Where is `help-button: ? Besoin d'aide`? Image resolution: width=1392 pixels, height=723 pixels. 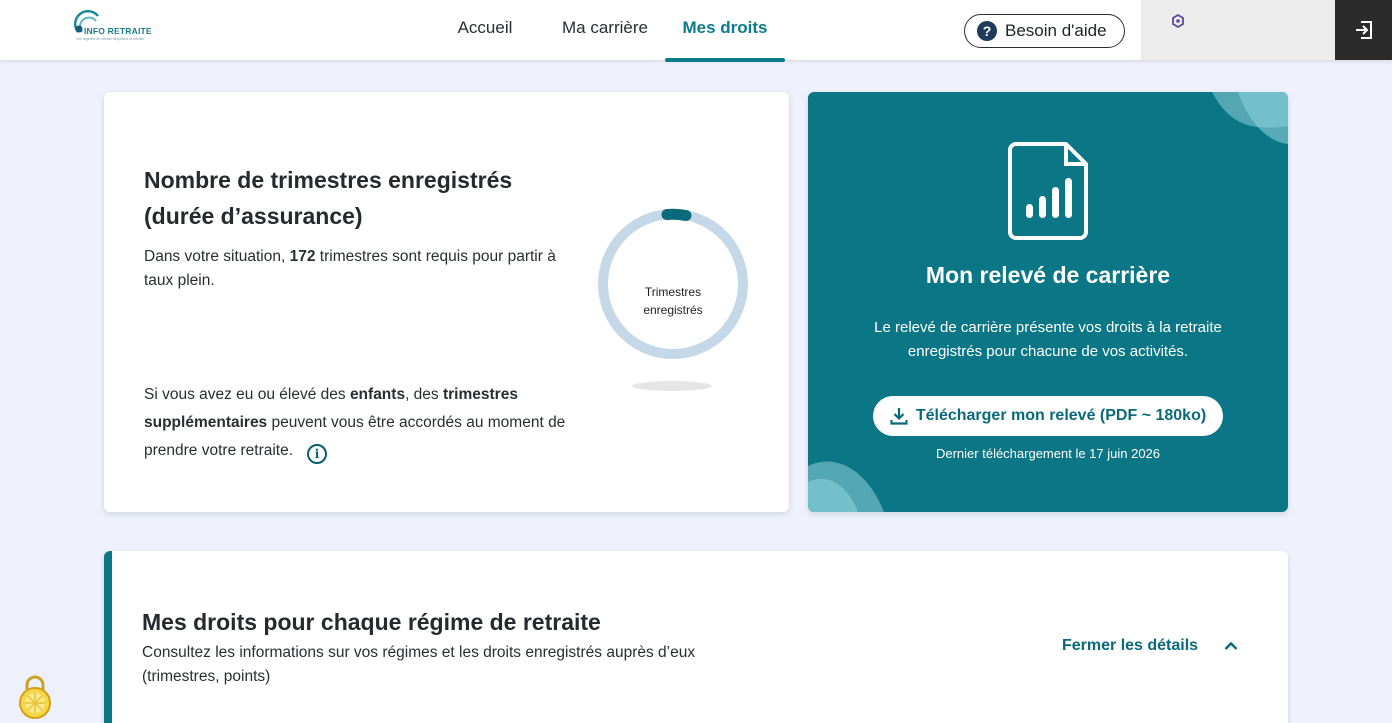 help-button: ? Besoin d'aide is located at coordinates (1044, 31).